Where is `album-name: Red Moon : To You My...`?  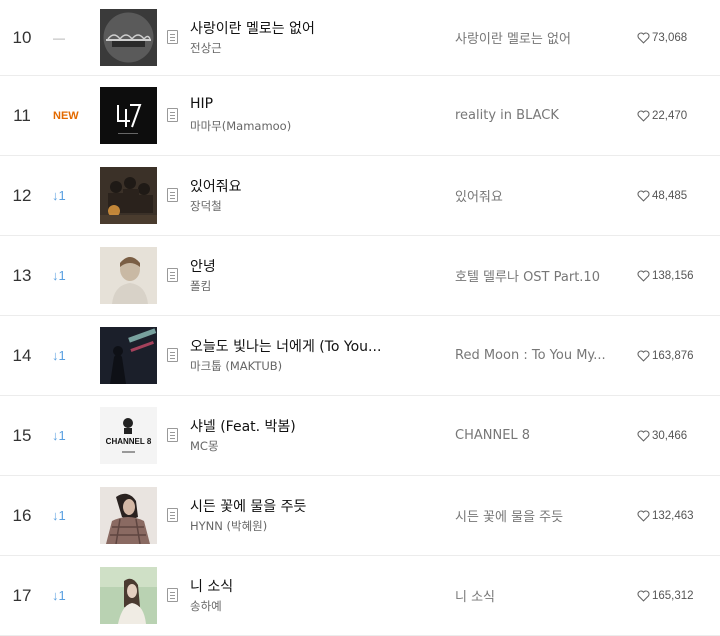 album-name: Red Moon : To You My... is located at coordinates (535, 355).